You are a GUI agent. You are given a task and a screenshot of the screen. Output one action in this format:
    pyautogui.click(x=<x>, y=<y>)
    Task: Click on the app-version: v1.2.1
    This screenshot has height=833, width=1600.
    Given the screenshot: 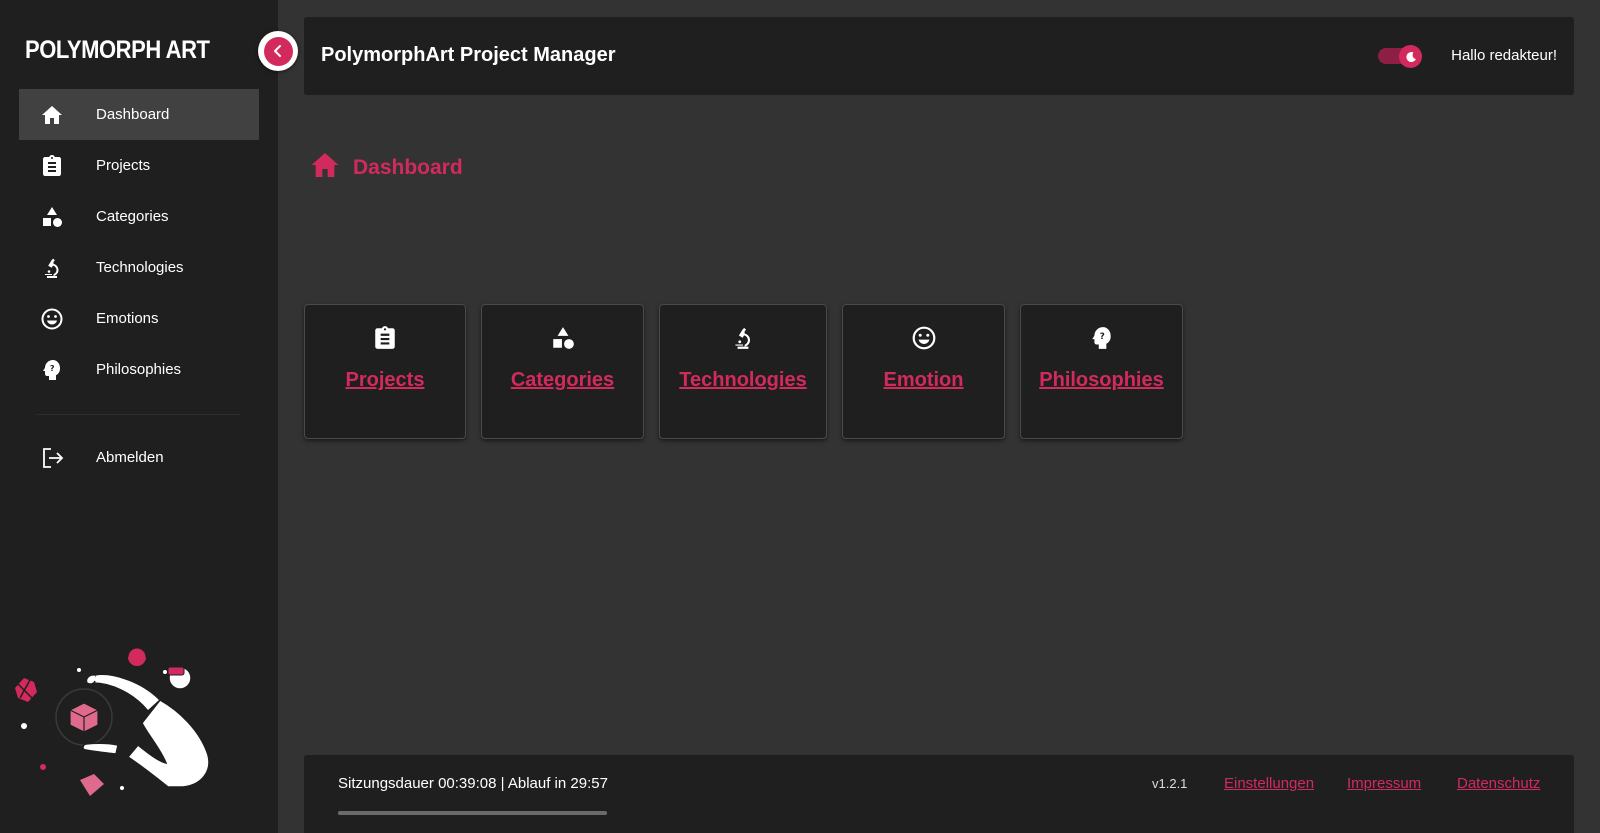 What is the action you would take?
    pyautogui.click(x=1170, y=783)
    